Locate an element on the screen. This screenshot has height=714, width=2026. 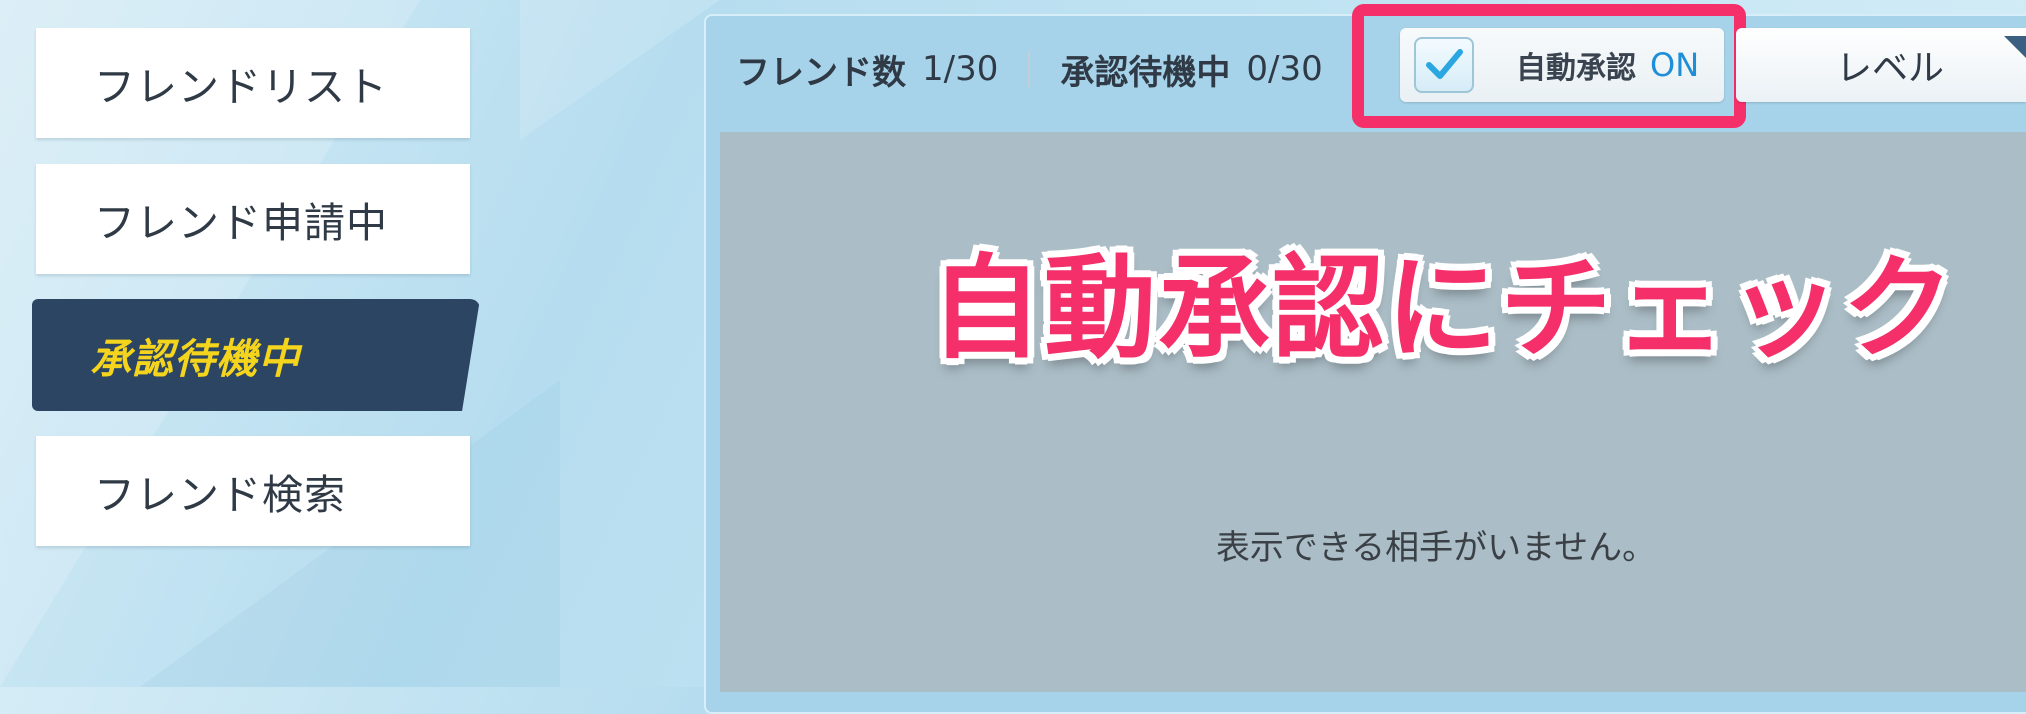
menu-item-pending-approval: 承認待機中 is located at coordinates (256, 355).